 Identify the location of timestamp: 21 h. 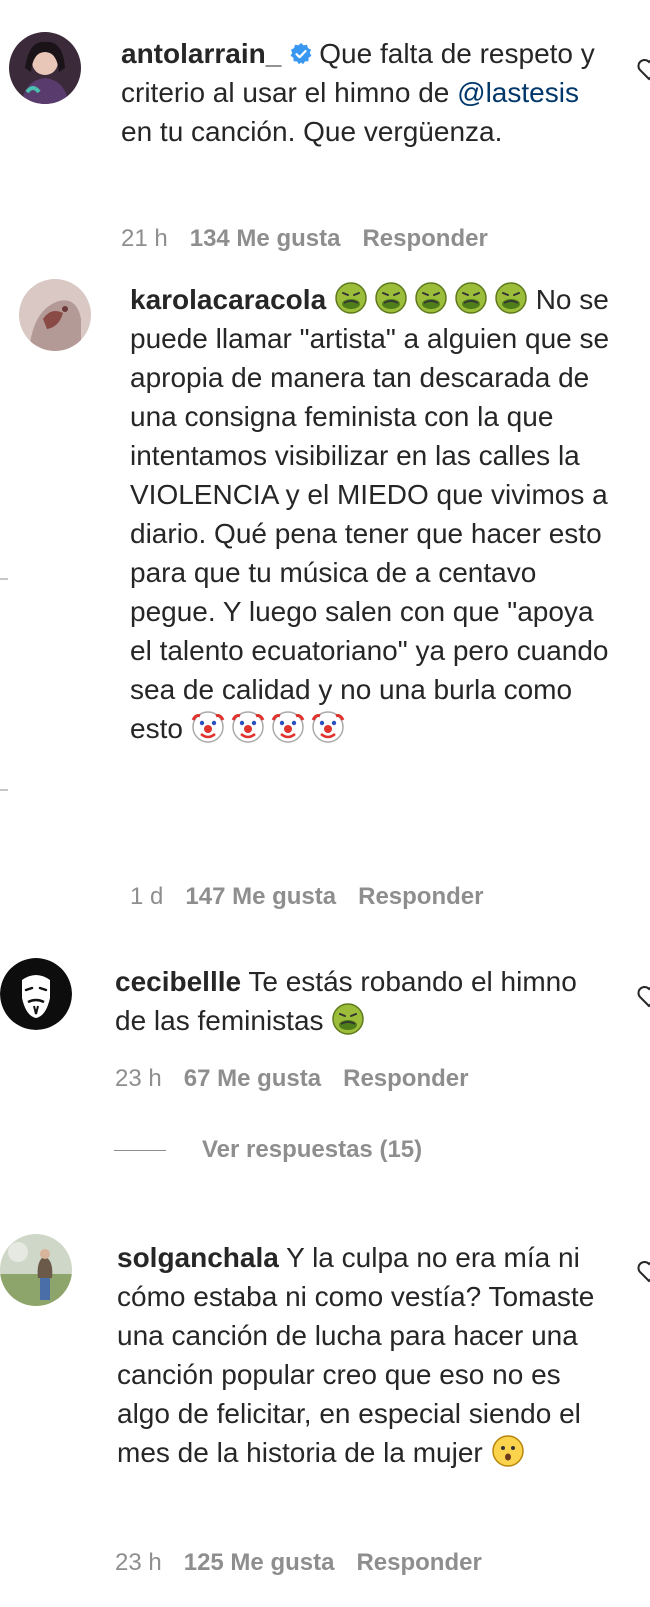
(144, 238).